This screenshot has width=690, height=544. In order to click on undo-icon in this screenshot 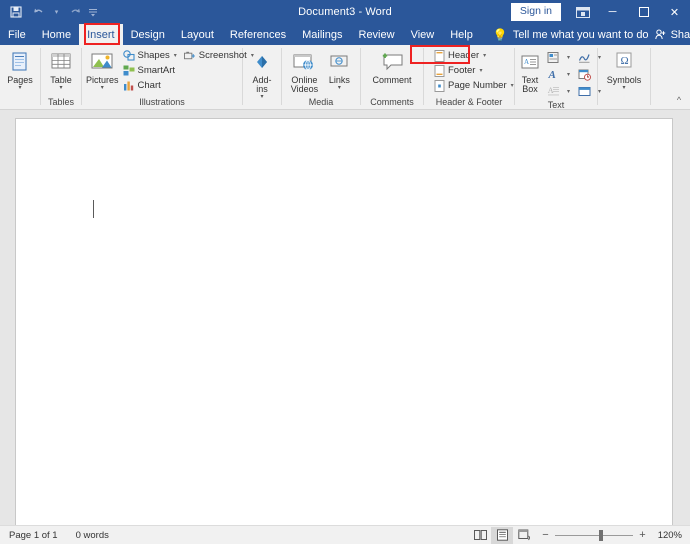, I will do `click(38, 12)`.